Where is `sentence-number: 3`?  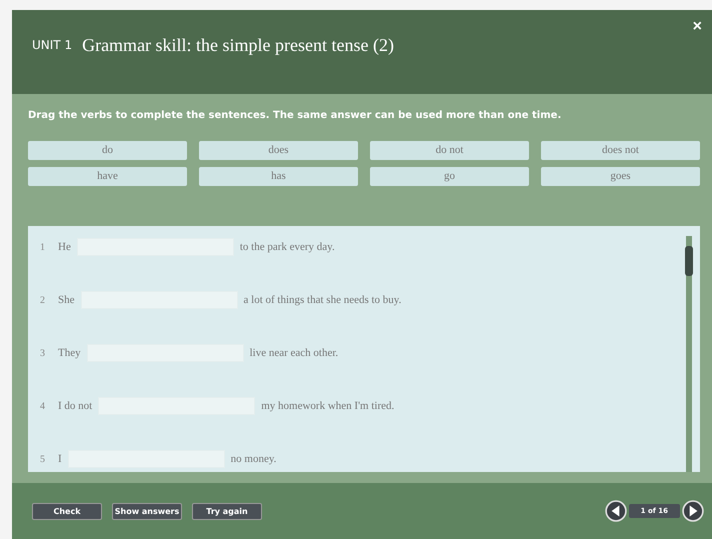
sentence-number: 3 is located at coordinates (43, 353).